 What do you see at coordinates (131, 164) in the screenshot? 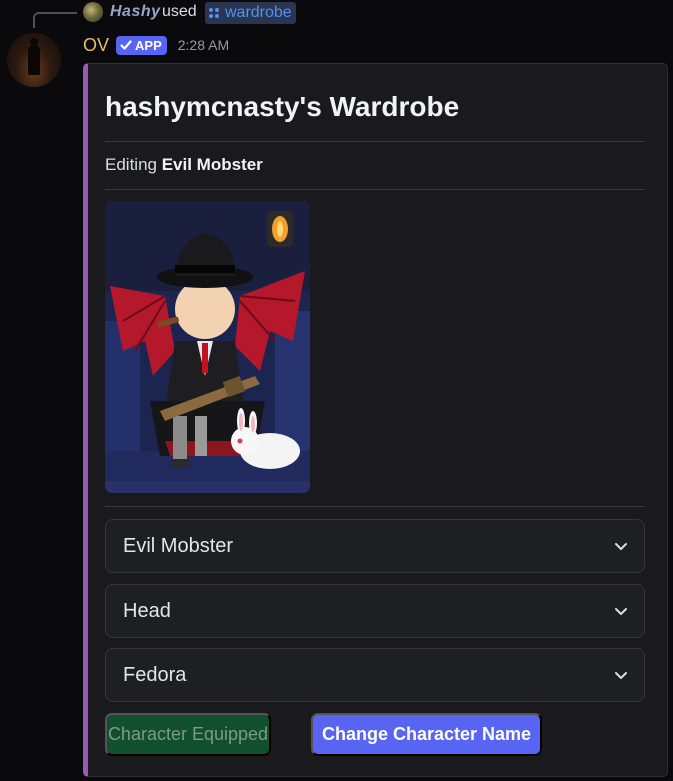
I see `subtitle-prefix: Editing` at bounding box center [131, 164].